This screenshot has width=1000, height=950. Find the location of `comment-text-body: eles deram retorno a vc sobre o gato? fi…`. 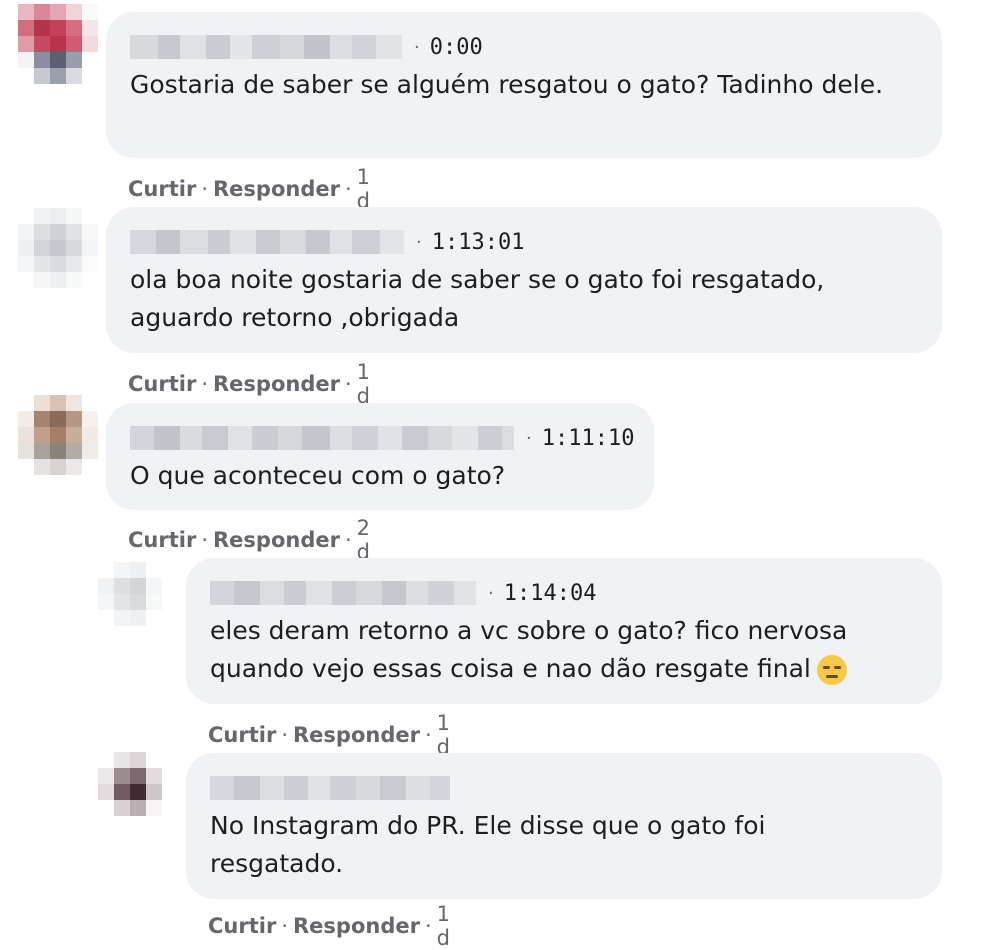

comment-text-body: eles deram retorno a vc sobre o gato? fi… is located at coordinates (529, 649).